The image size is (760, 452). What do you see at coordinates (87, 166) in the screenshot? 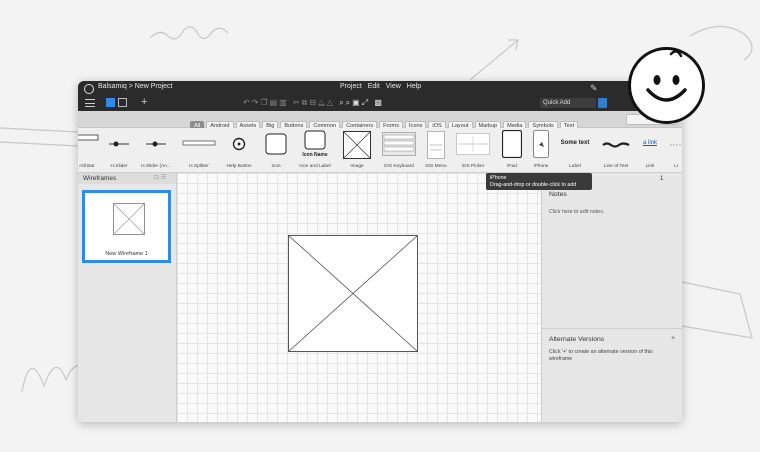
I see `library-item-label: roll Bar` at bounding box center [87, 166].